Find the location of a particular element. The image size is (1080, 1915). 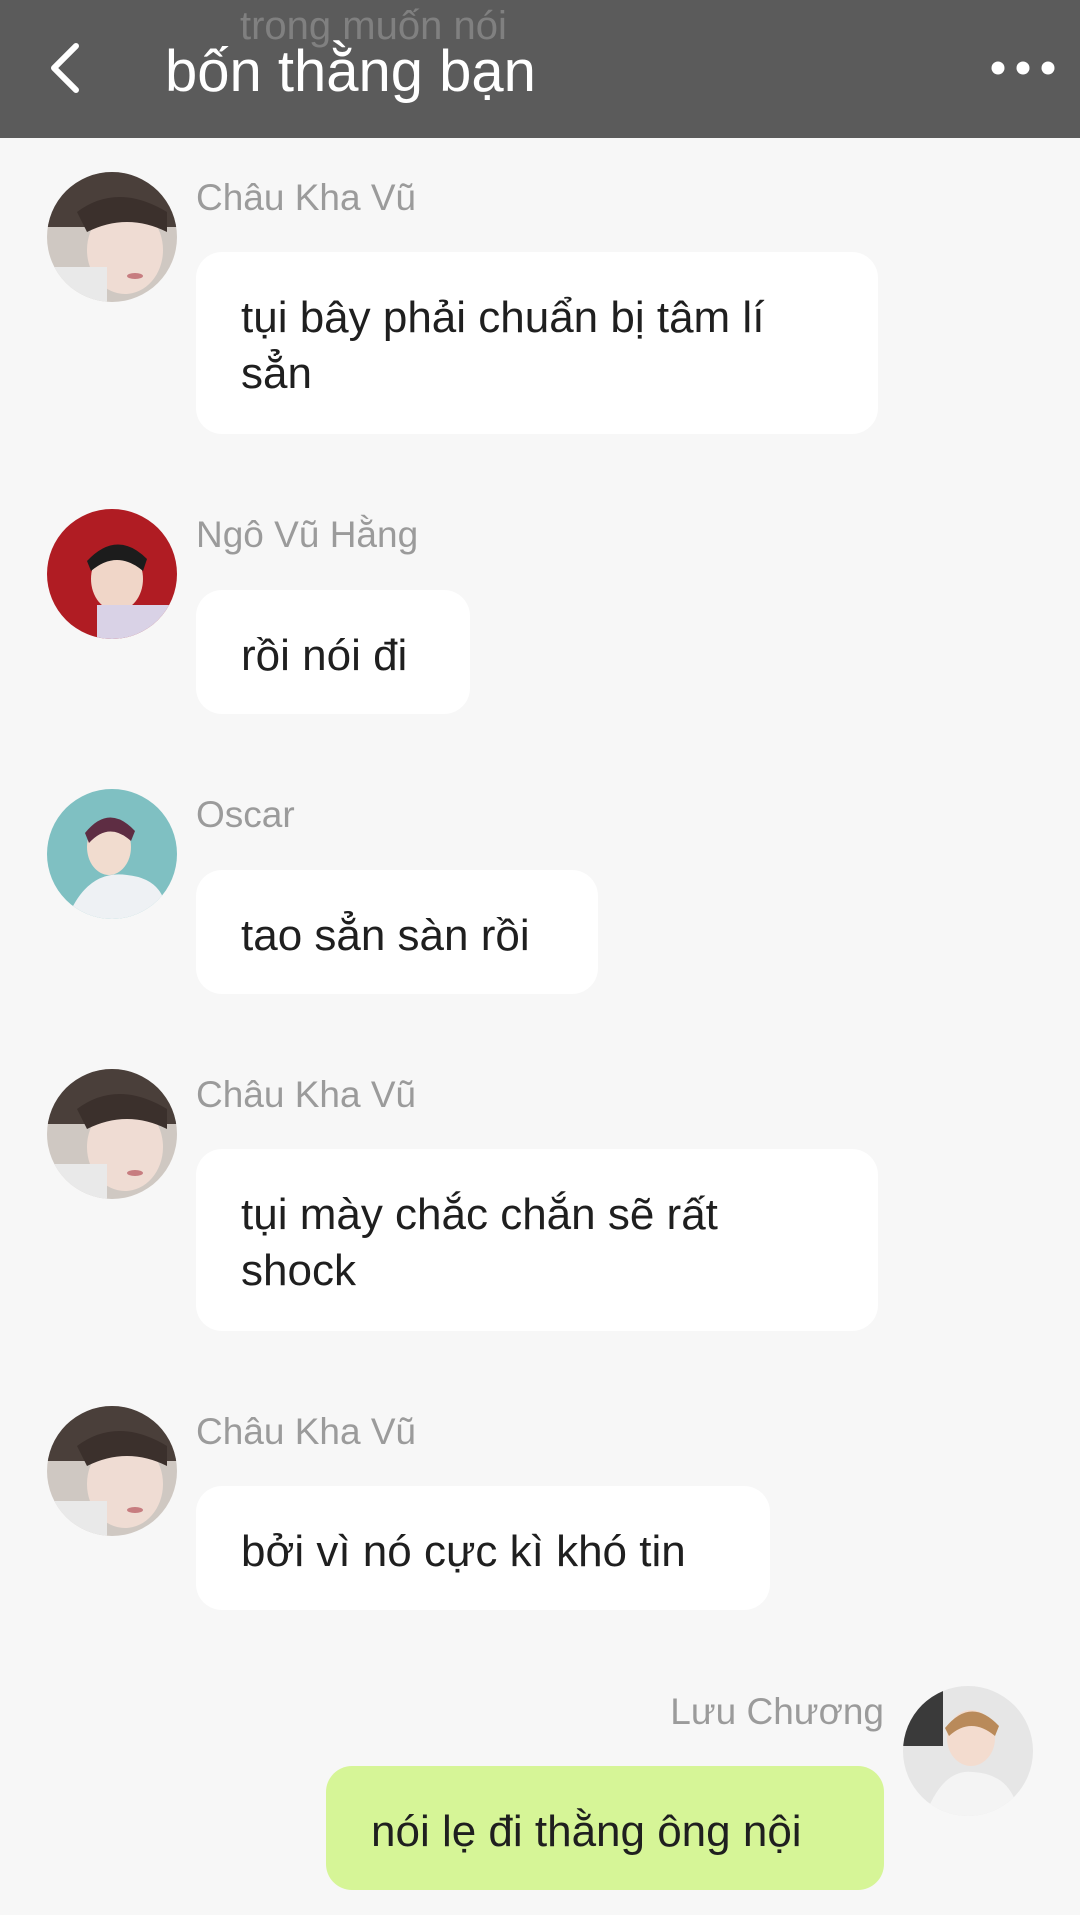

message-bubble-self: nói lẹ đi thằng ông nội is located at coordinates (605, 1828).